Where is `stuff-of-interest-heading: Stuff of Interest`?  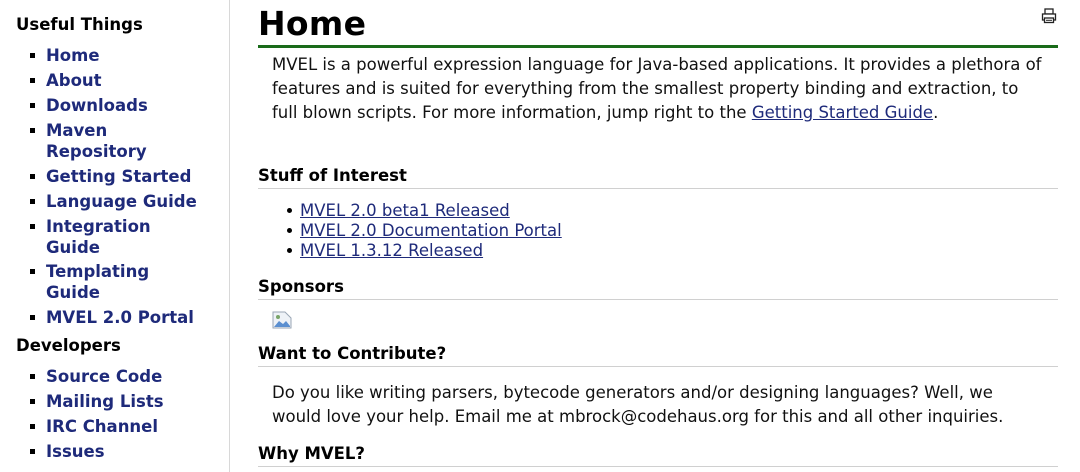
stuff-of-interest-heading: Stuff of Interest is located at coordinates (658, 177).